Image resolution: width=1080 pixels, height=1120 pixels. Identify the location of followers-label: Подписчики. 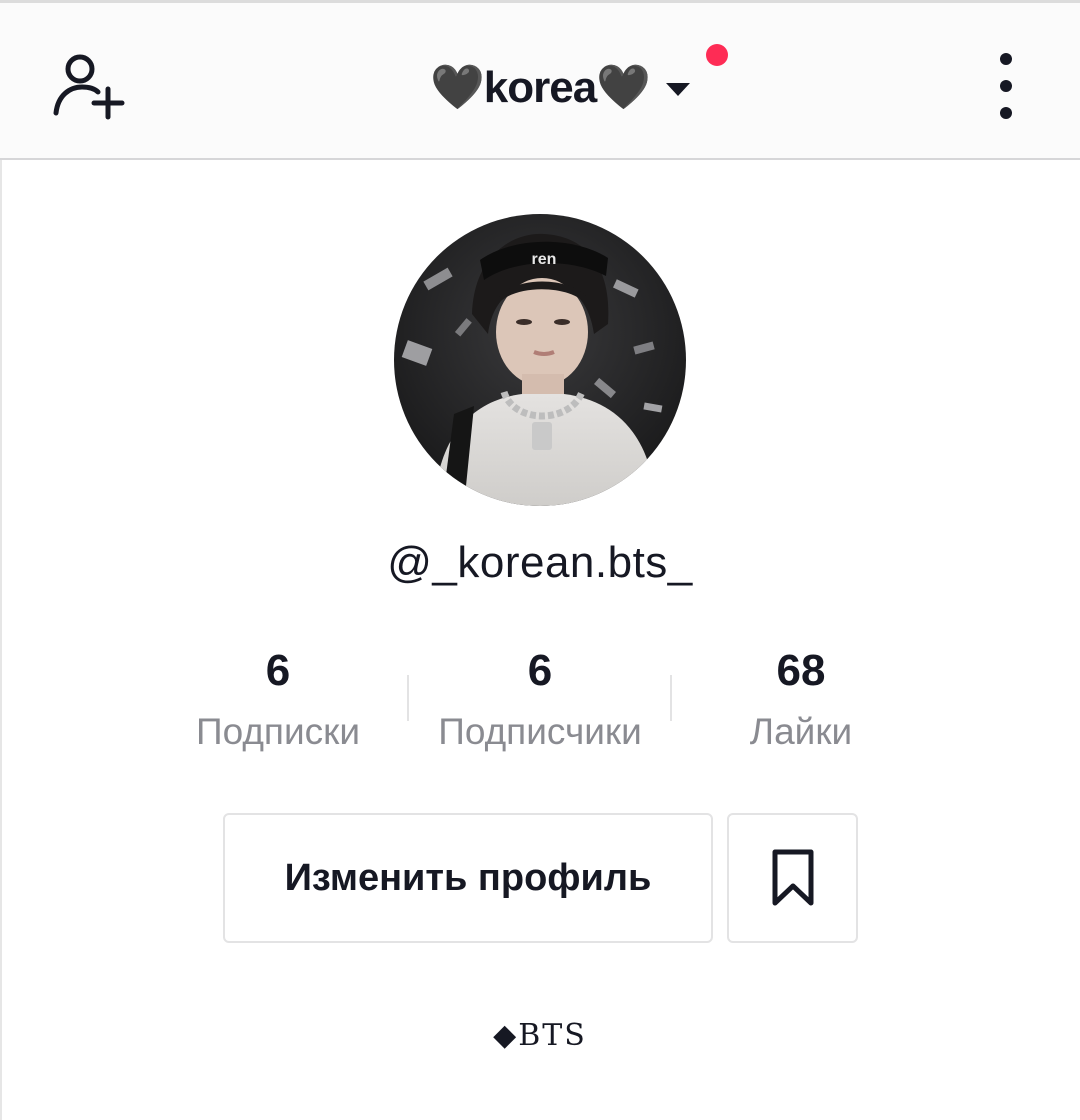
(540, 731).